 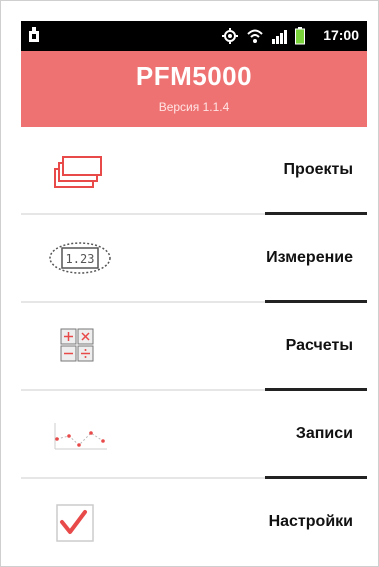 I want to click on app-version: Версия 1.1.4, so click(x=194, y=107).